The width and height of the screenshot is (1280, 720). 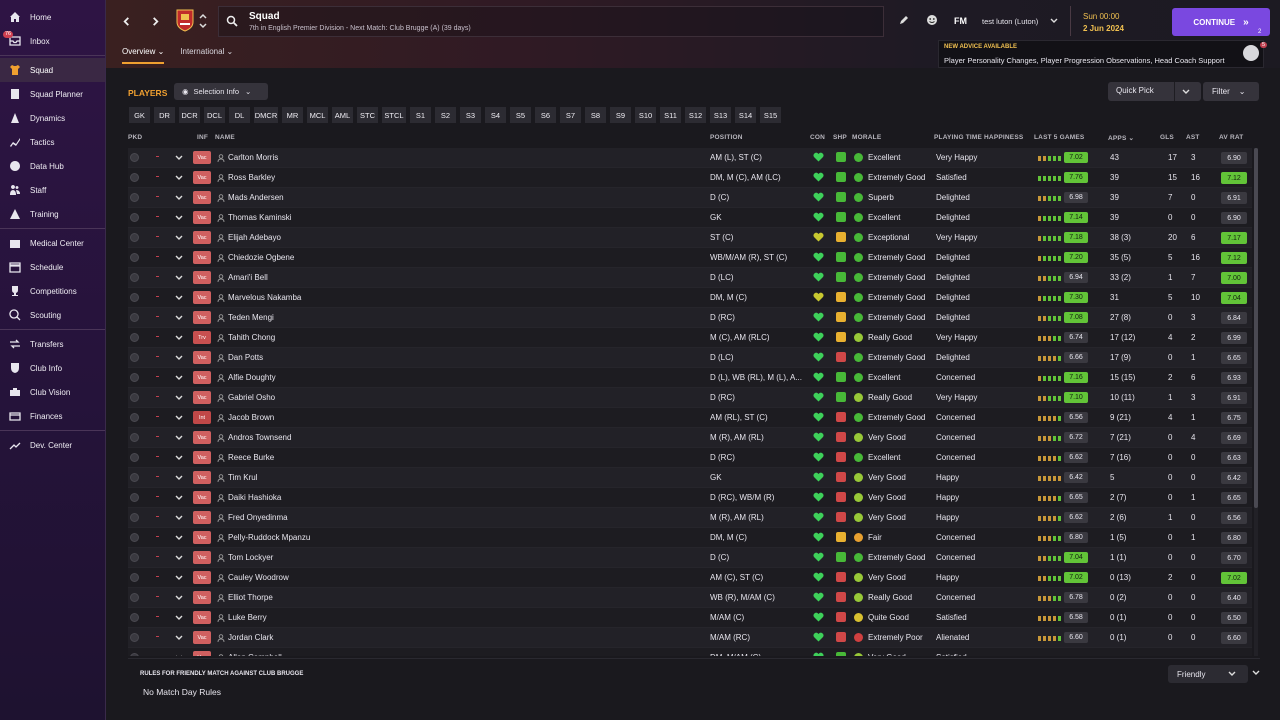 I want to click on player-name: Dan Potts, so click(x=245, y=357).